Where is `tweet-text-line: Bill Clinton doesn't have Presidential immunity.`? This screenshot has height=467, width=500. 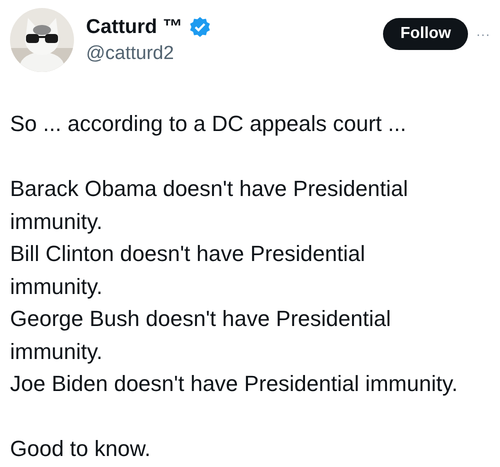 tweet-text-line: Bill Clinton doesn't have Presidential immunity. is located at coordinates (188, 270).